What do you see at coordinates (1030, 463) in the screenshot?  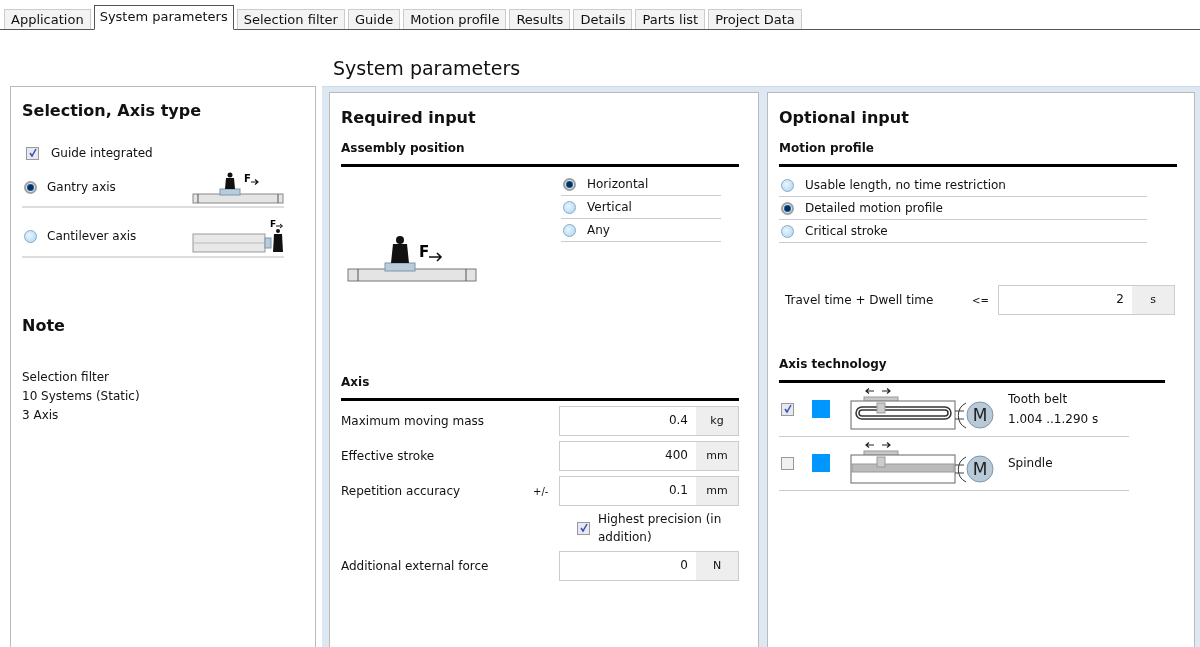 I see `technology-label: Spindle` at bounding box center [1030, 463].